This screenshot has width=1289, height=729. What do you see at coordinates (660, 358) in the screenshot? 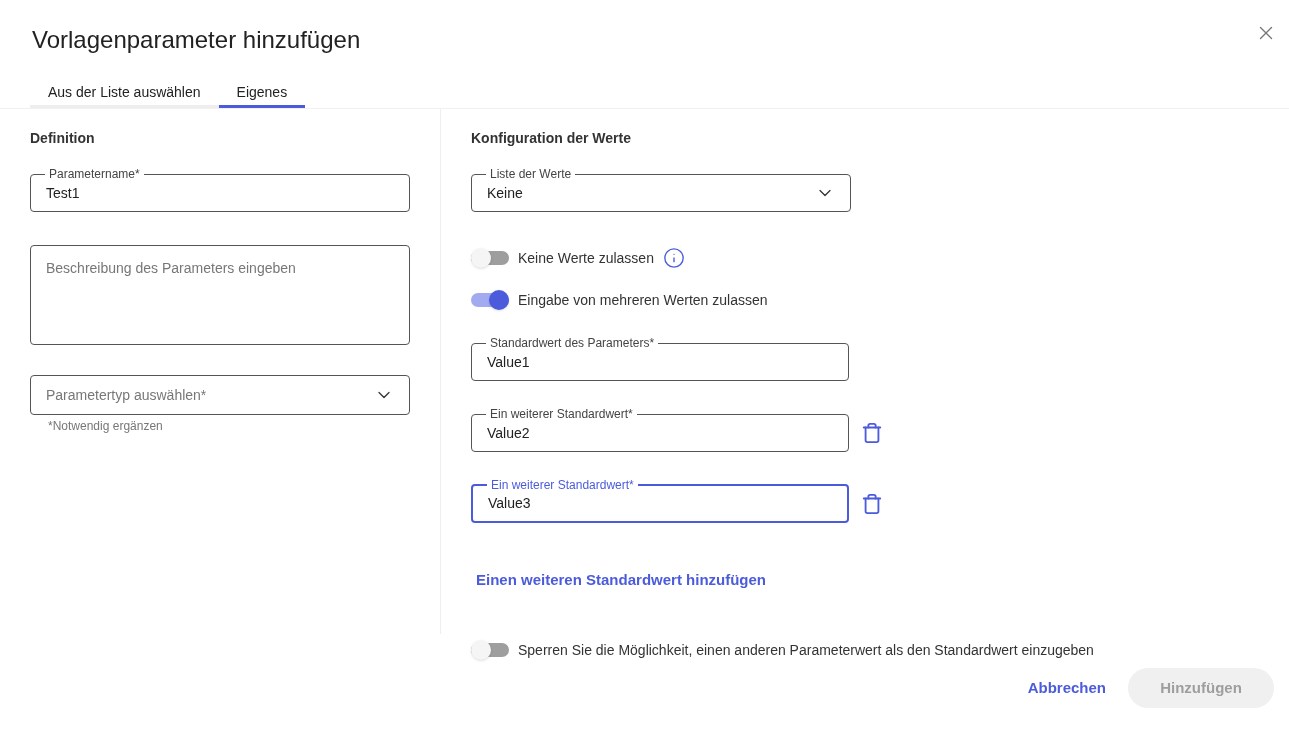
I see `input-field: Standardwert des Parameters* Value1` at bounding box center [660, 358].